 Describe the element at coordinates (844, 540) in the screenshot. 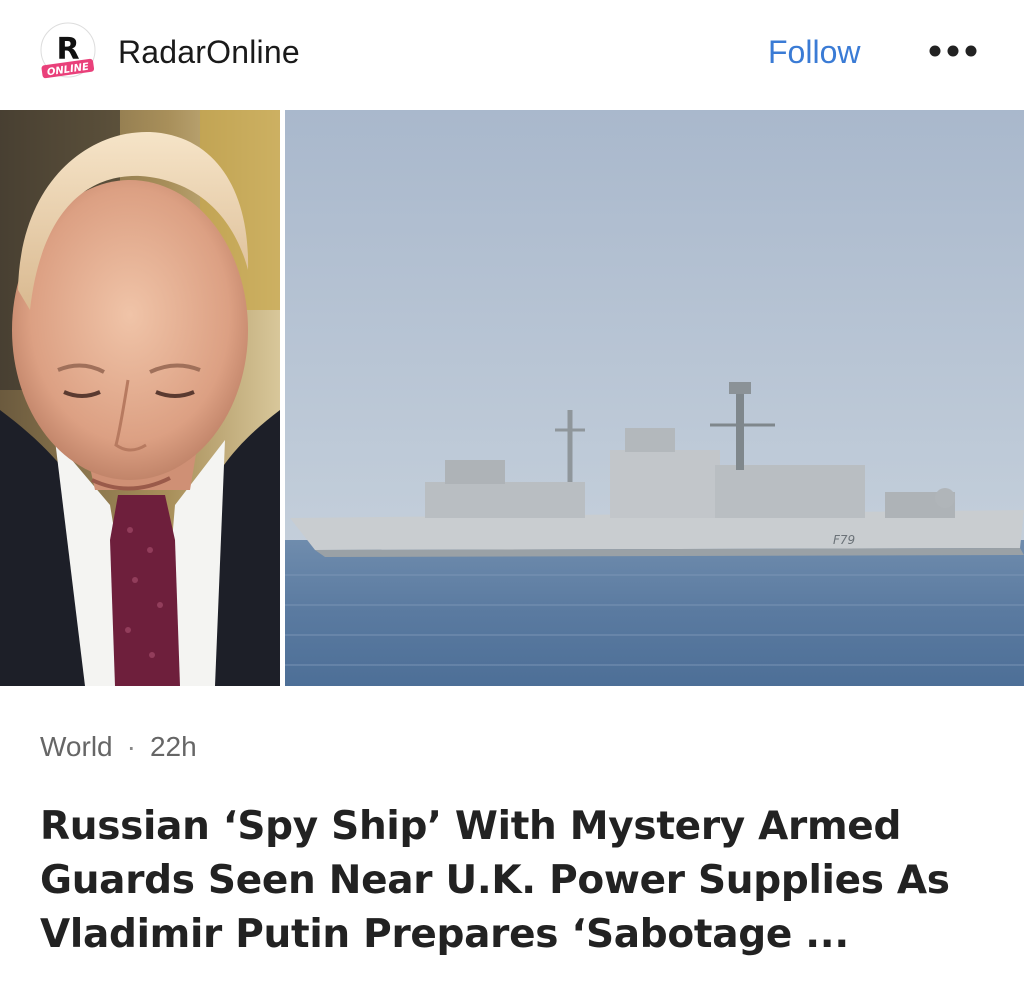

I see `hull-number: F79` at that location.